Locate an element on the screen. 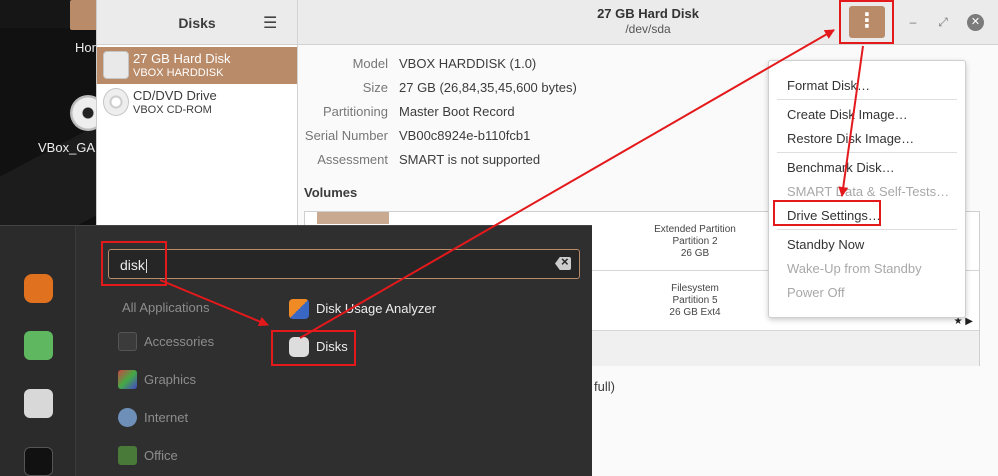 The image size is (998, 476). favorites-bar is located at coordinates (38, 351).